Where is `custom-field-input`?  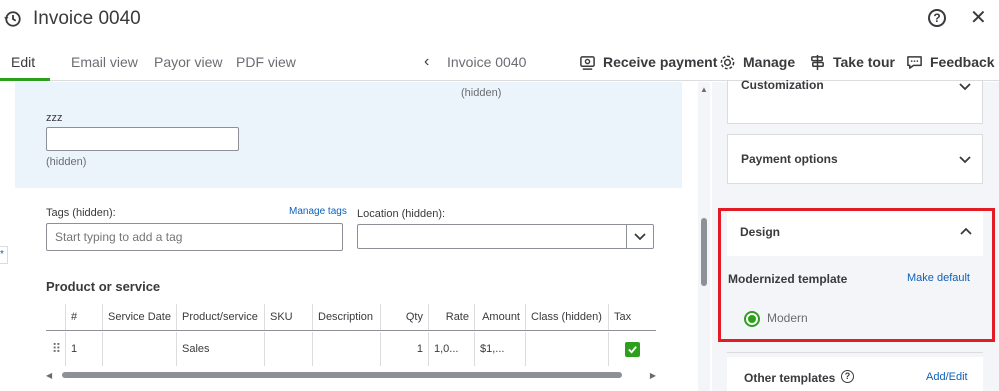
custom-field-input is located at coordinates (142, 139).